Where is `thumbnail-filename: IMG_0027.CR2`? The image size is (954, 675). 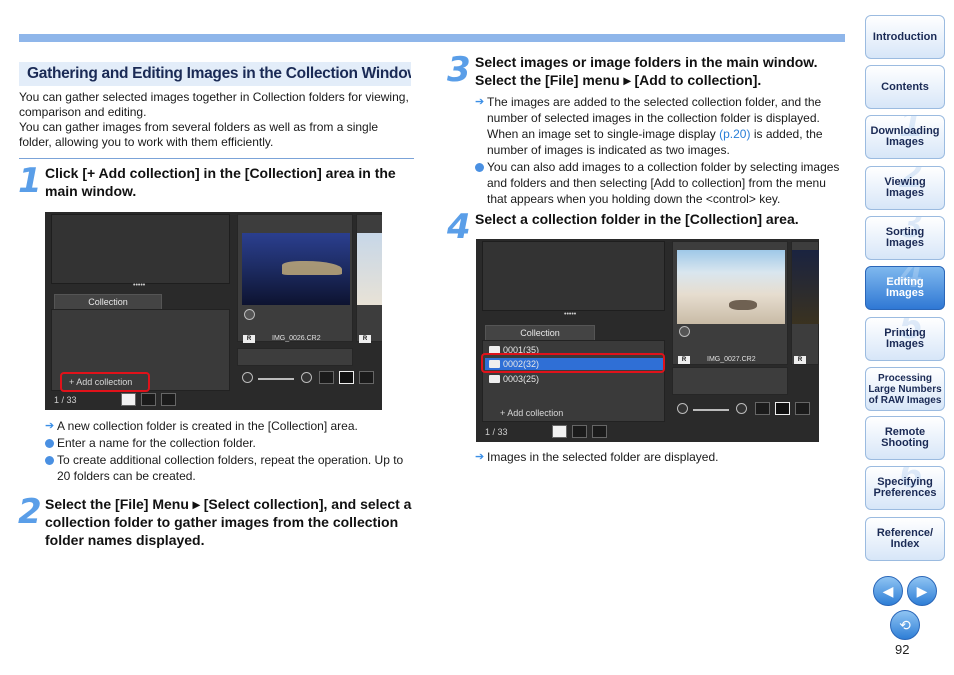
thumbnail-filename: IMG_0027.CR2 is located at coordinates (731, 359).